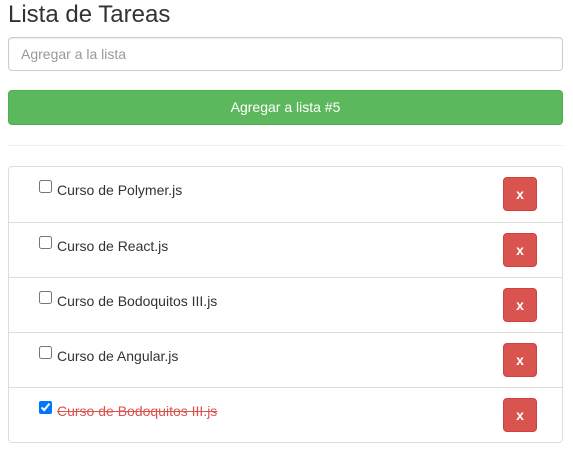  What do you see at coordinates (285, 194) in the screenshot?
I see `task-item: Curso de Polymer.js x` at bounding box center [285, 194].